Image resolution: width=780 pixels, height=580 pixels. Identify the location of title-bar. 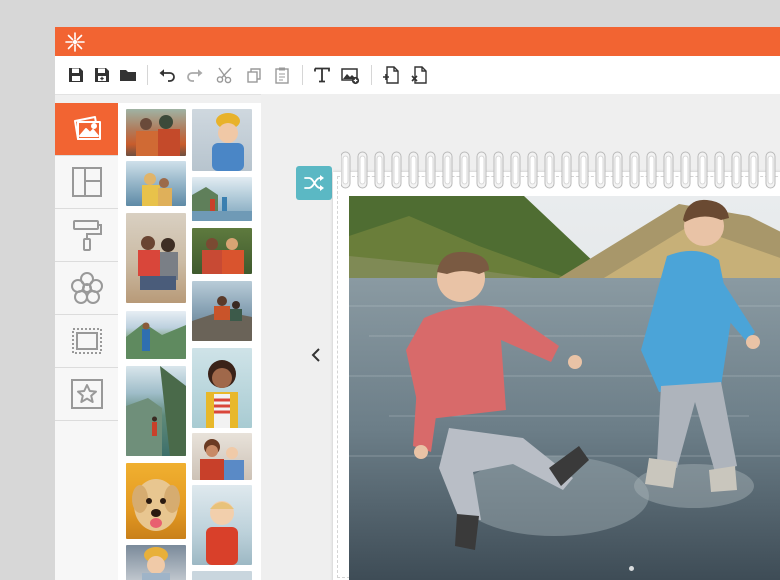
(417, 41).